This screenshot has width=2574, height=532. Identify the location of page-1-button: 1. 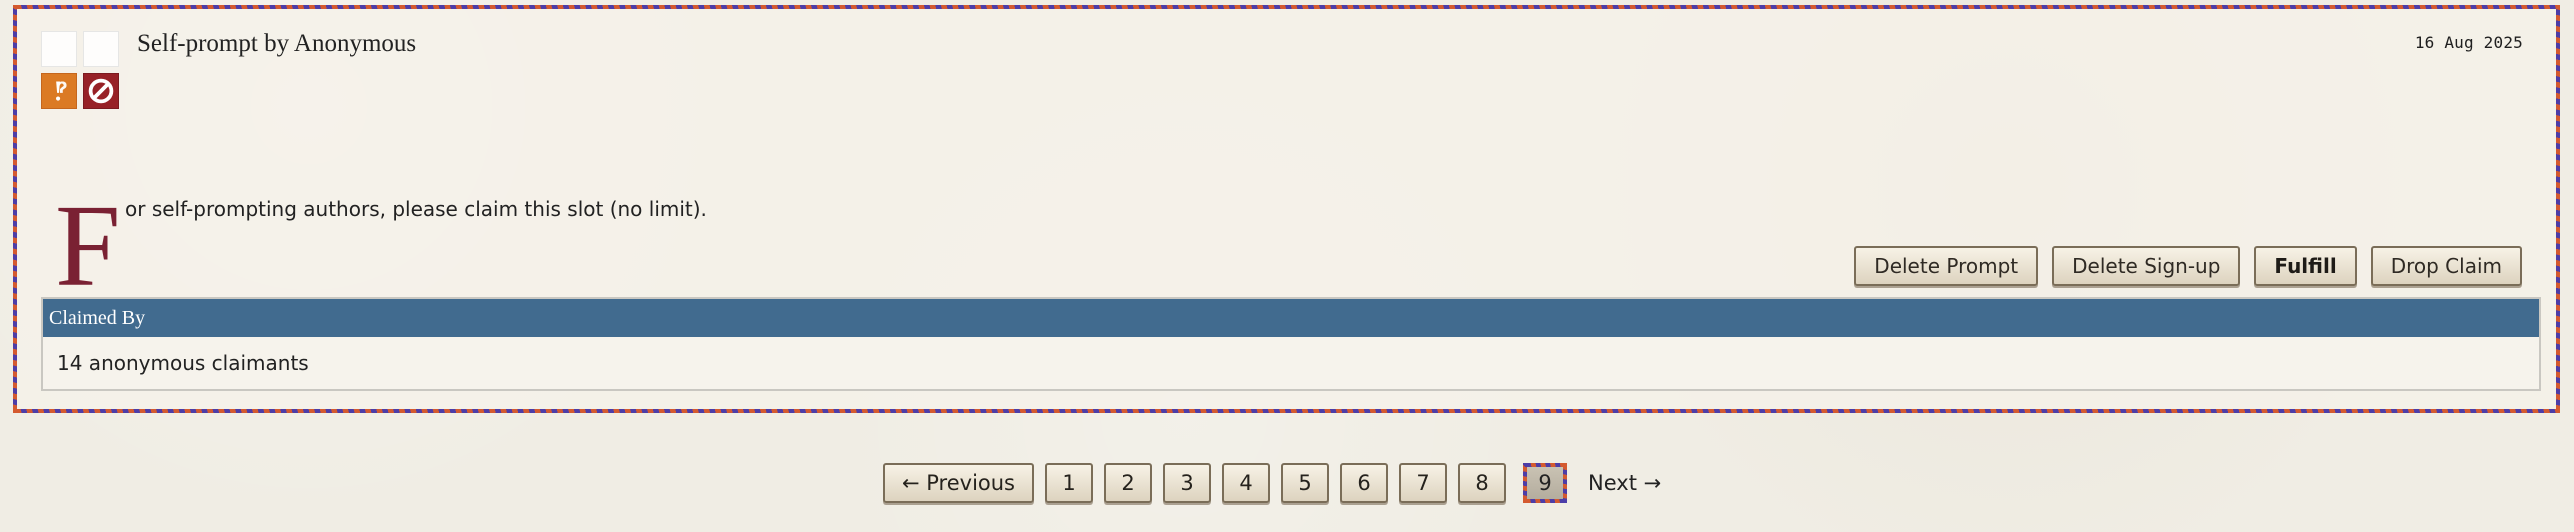
(1069, 483).